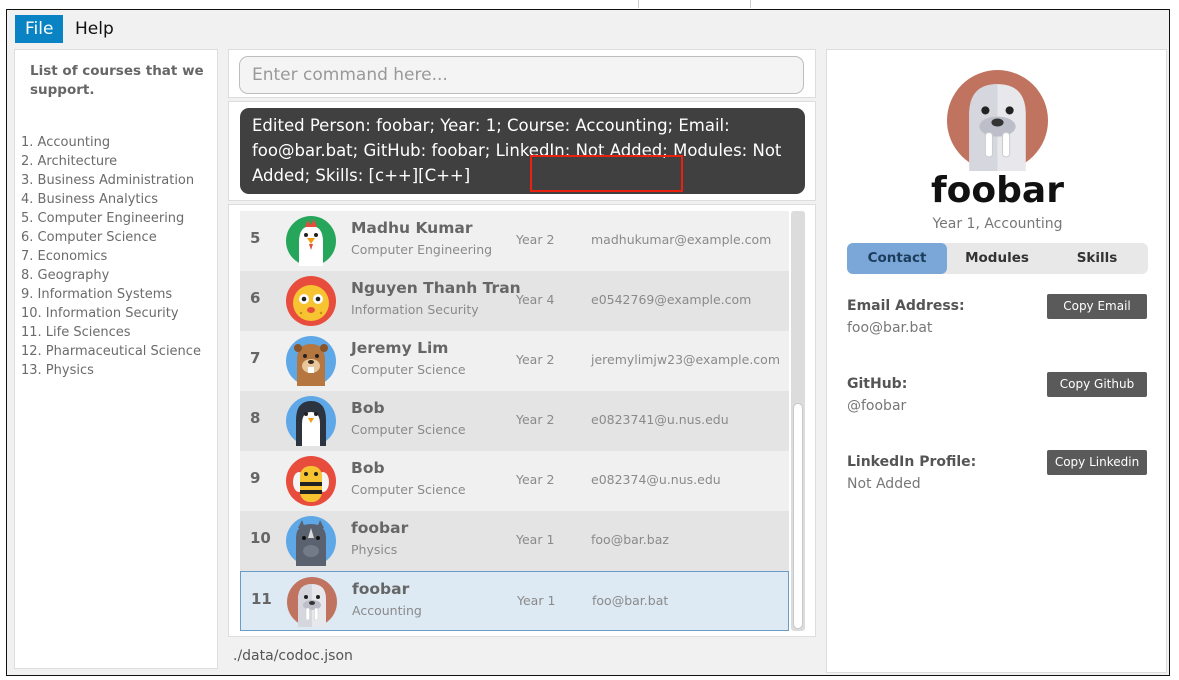  I want to click on bee-icon, so click(311, 481).